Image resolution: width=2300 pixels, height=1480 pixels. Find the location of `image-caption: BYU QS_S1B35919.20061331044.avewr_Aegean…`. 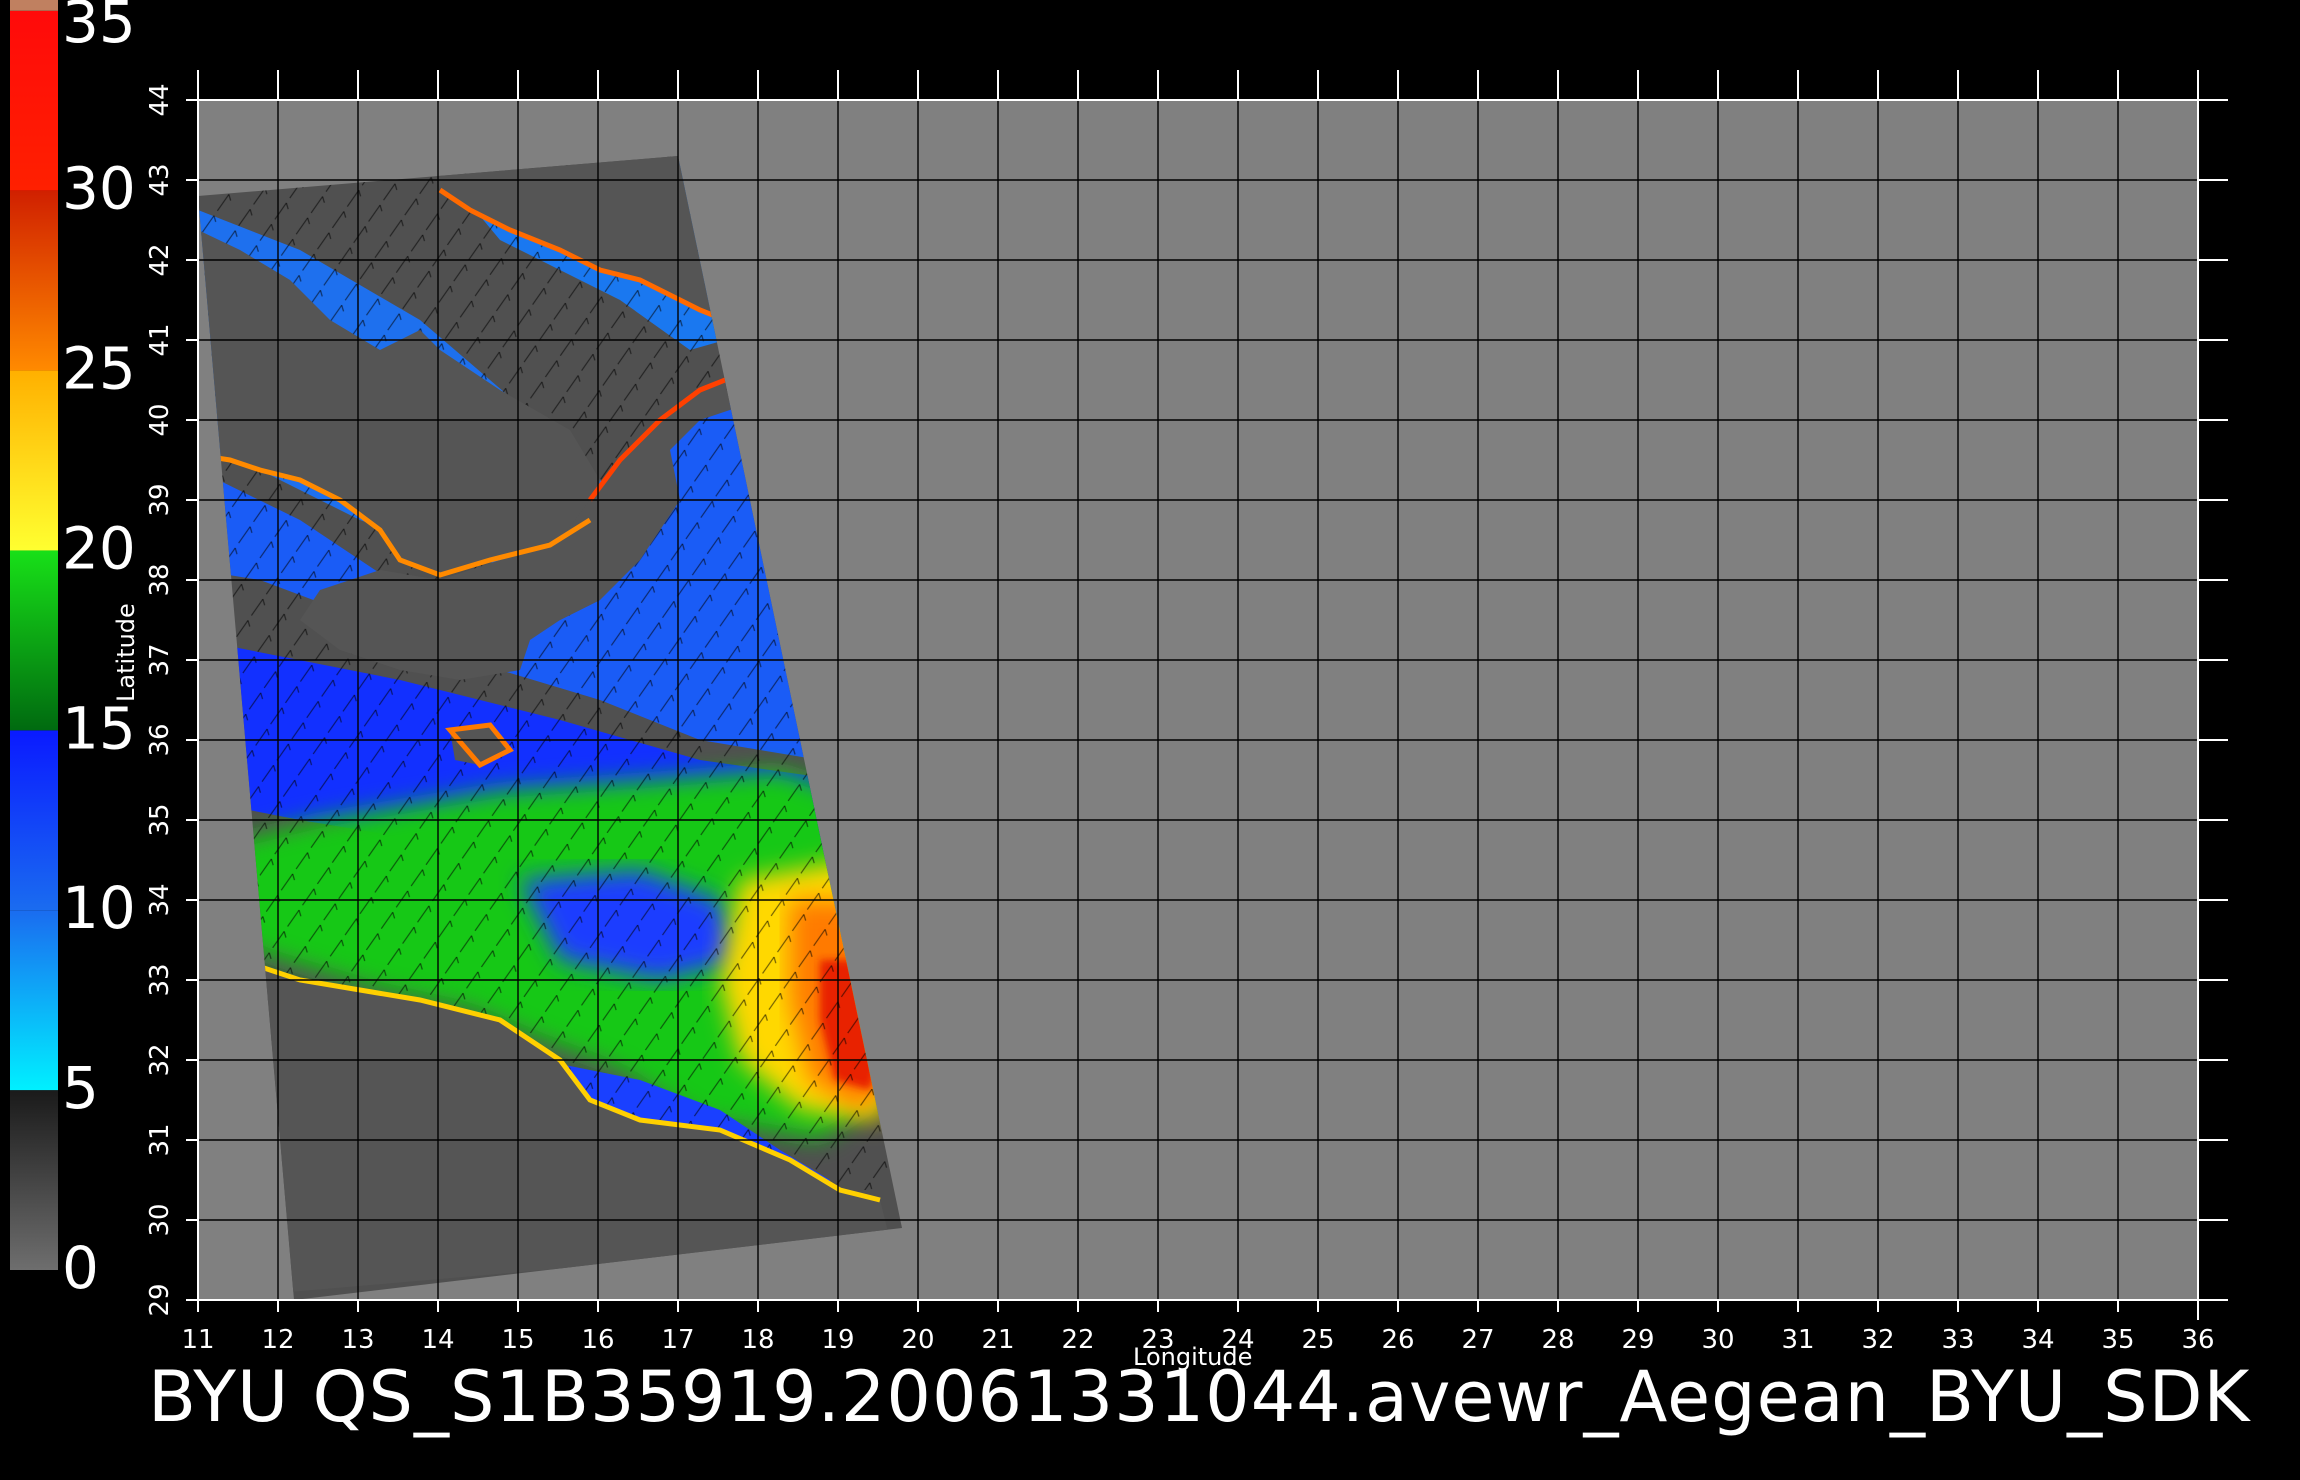

image-caption: BYU QS_S1B35919.20061331044.avewr_Aegean… is located at coordinates (1199, 1397).